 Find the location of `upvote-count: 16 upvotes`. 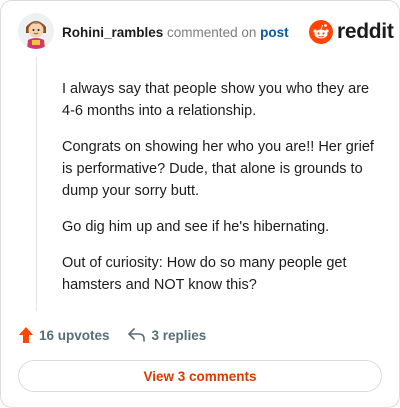

upvote-count: 16 upvotes is located at coordinates (74, 335).